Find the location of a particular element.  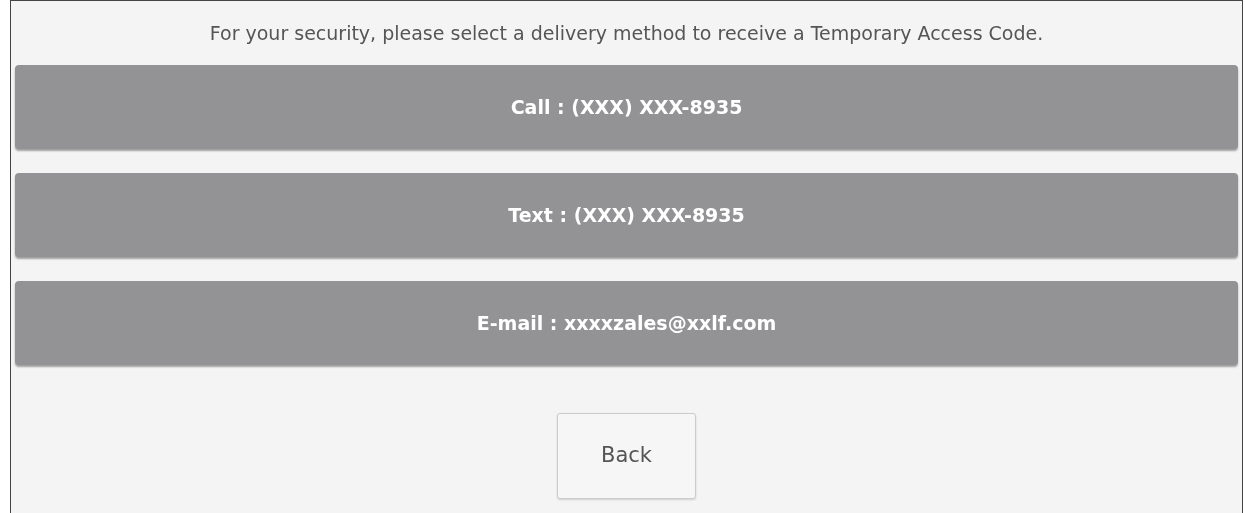

instruction-text: For your security, please select a delivery method to receive a Temporary Access Code. is located at coordinates (626, 33).